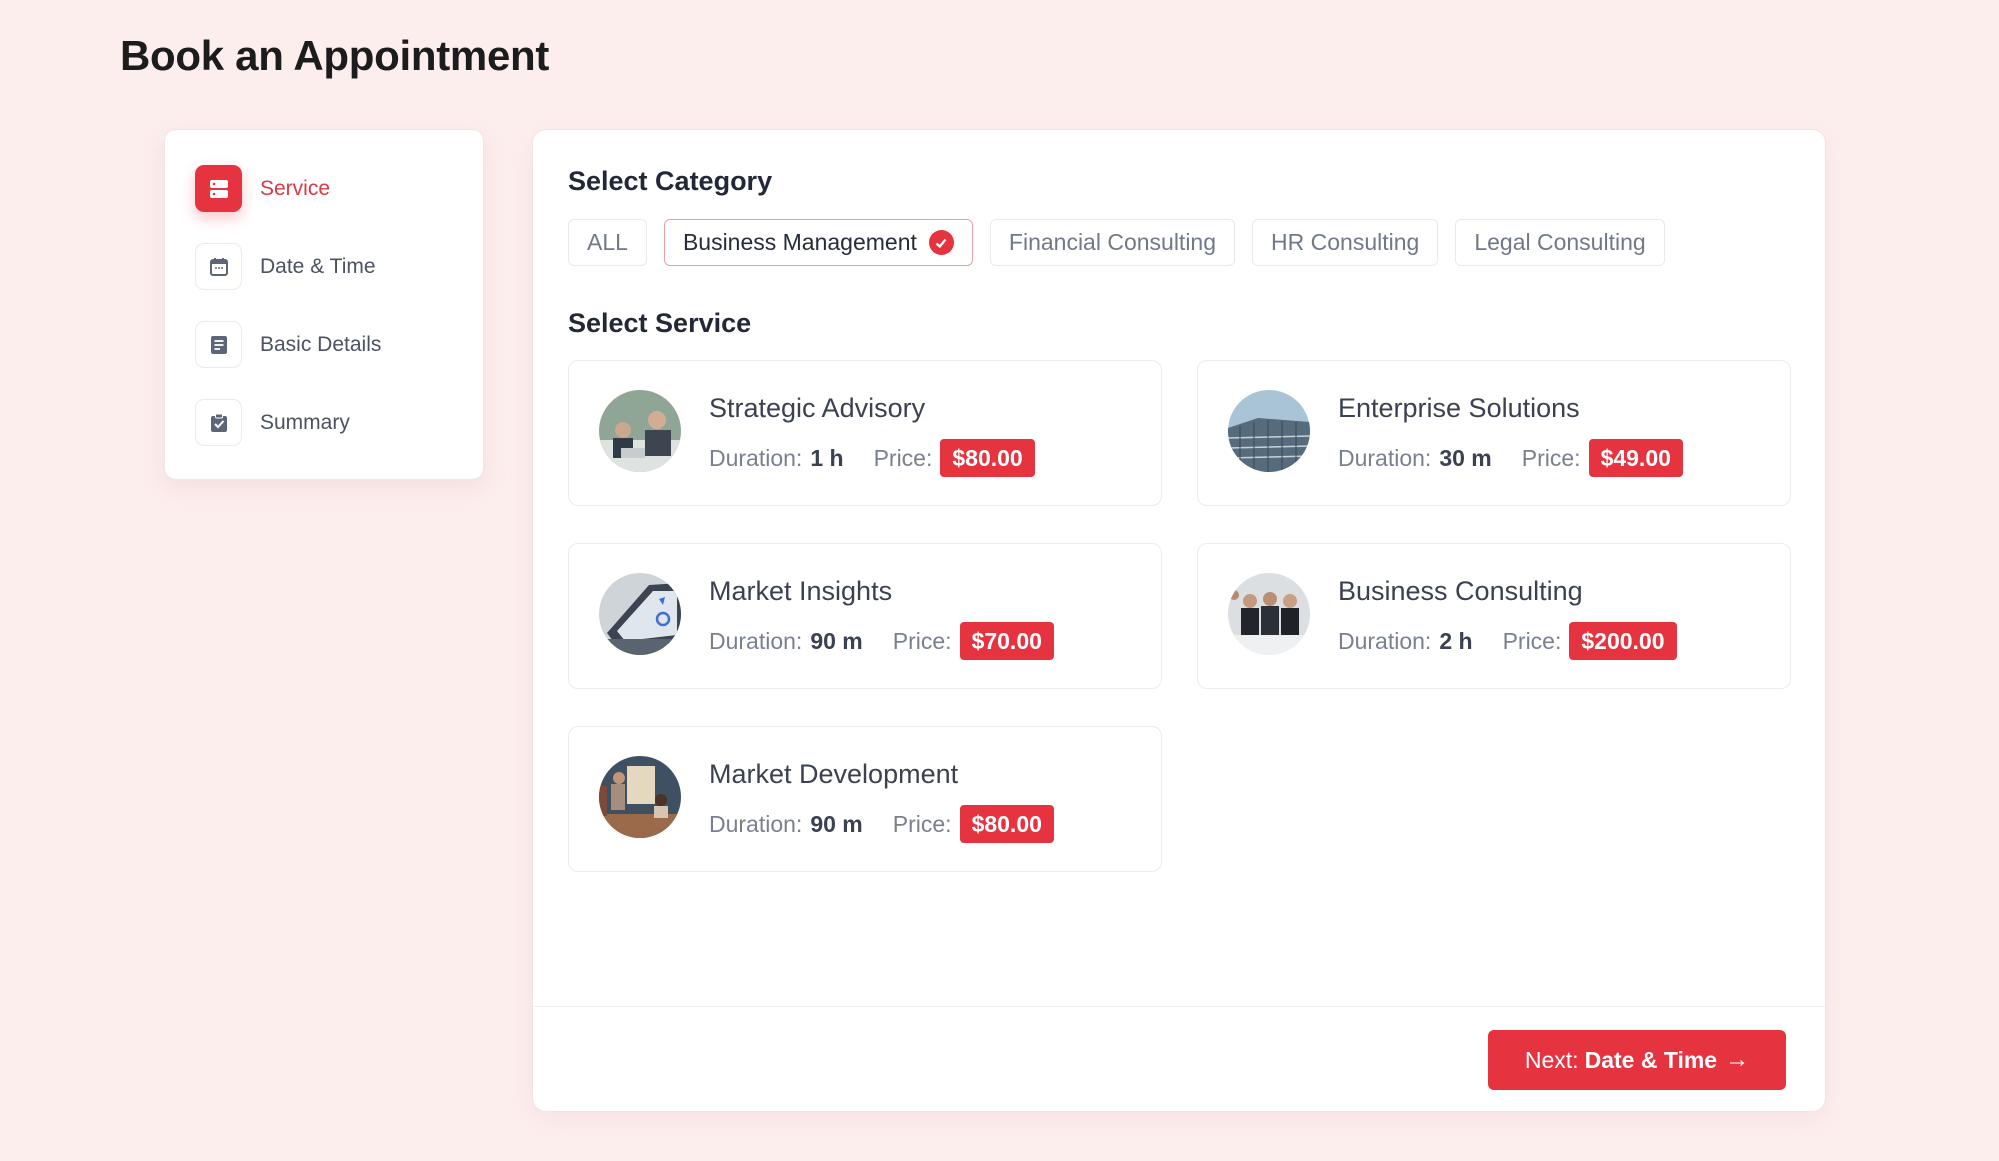 This screenshot has height=1161, width=1999. I want to click on service-meta: Duration: 90 m Price: $80.00, so click(881, 824).